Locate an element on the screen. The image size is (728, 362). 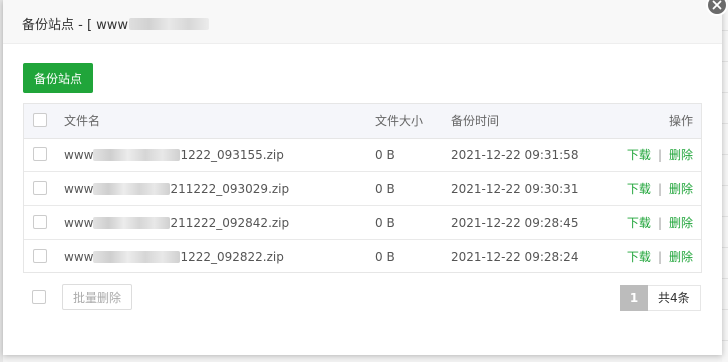
total-count: 共4条 is located at coordinates (674, 298).